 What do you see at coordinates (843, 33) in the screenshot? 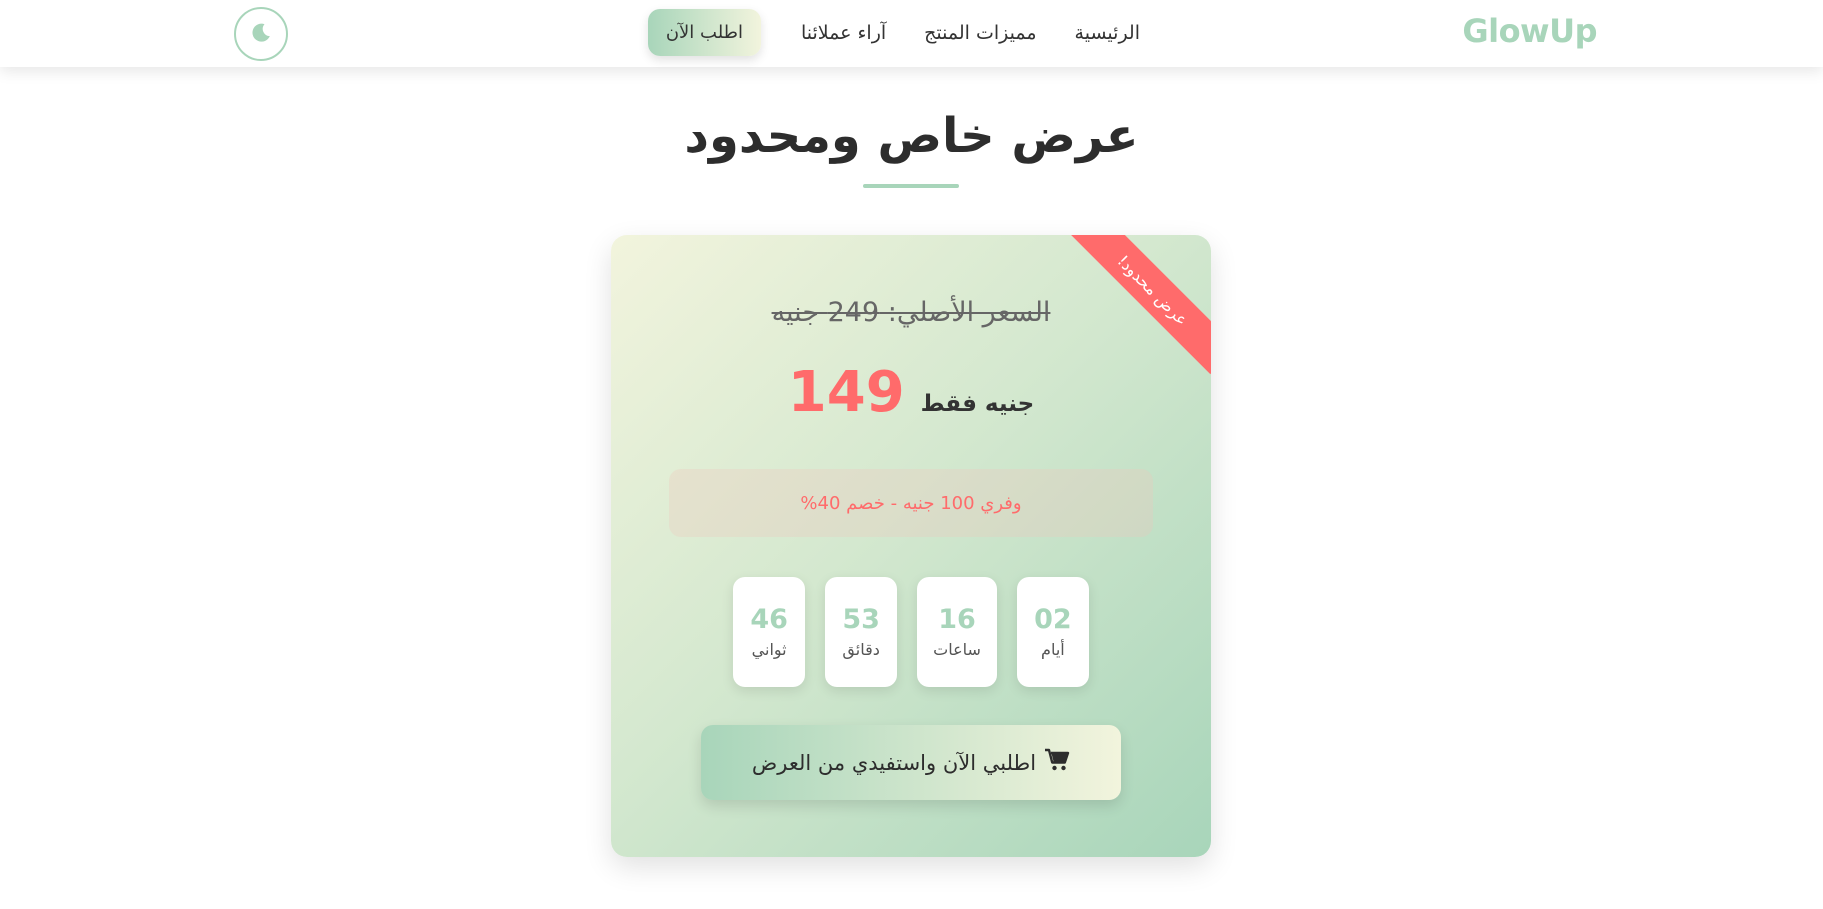
I see `nav-link-reviews: آراء عملائنا` at bounding box center [843, 33].